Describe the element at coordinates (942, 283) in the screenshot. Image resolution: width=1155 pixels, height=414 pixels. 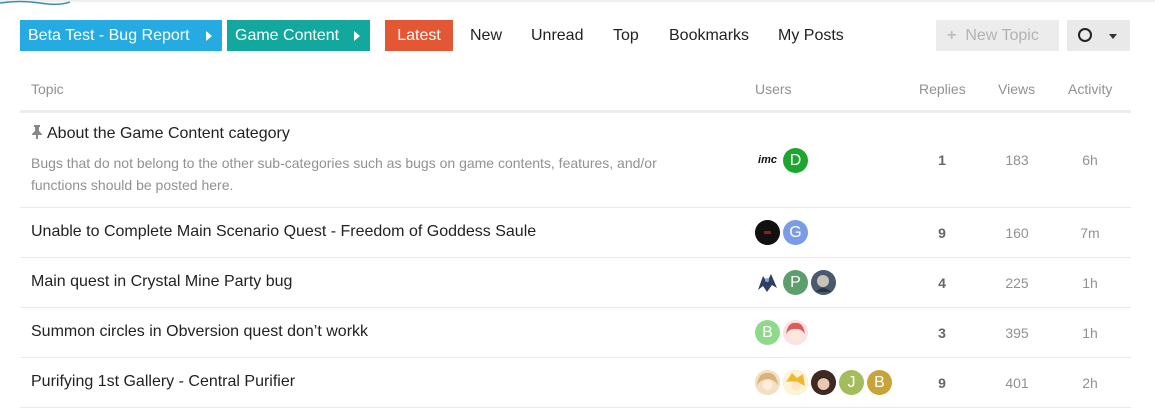
I see `reply-count: 4` at that location.